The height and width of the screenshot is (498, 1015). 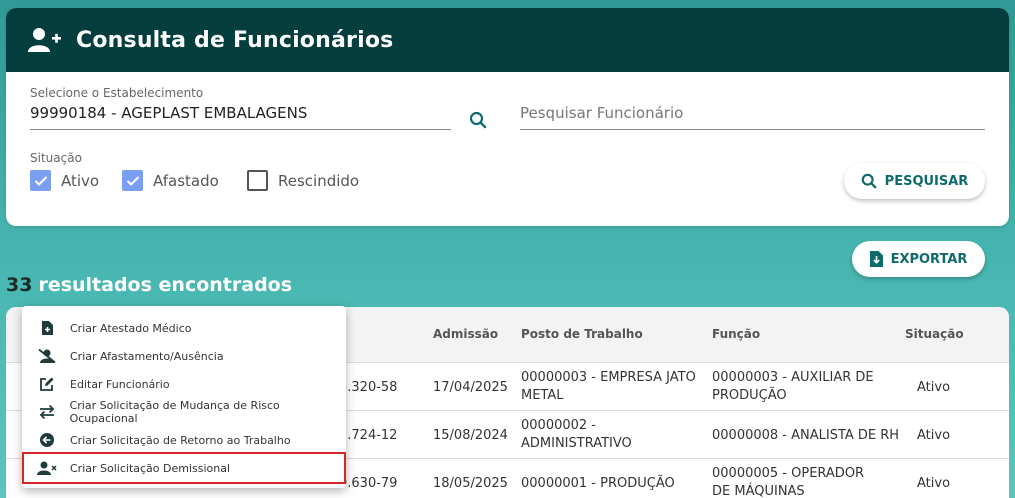 What do you see at coordinates (19, 285) in the screenshot?
I see `results-number: 33` at bounding box center [19, 285].